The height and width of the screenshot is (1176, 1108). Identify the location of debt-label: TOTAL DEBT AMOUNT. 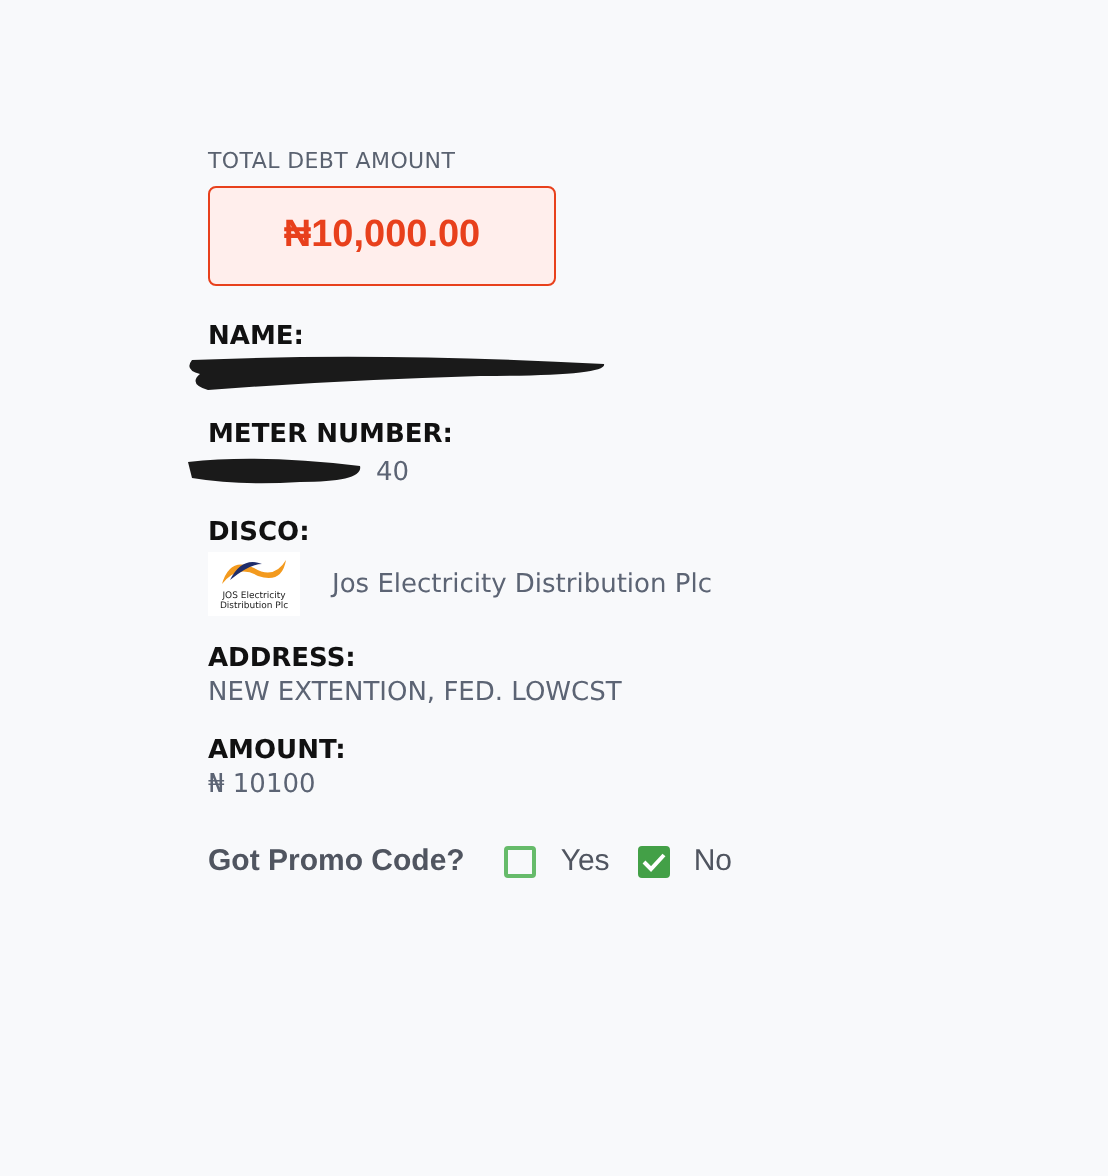
(333, 161).